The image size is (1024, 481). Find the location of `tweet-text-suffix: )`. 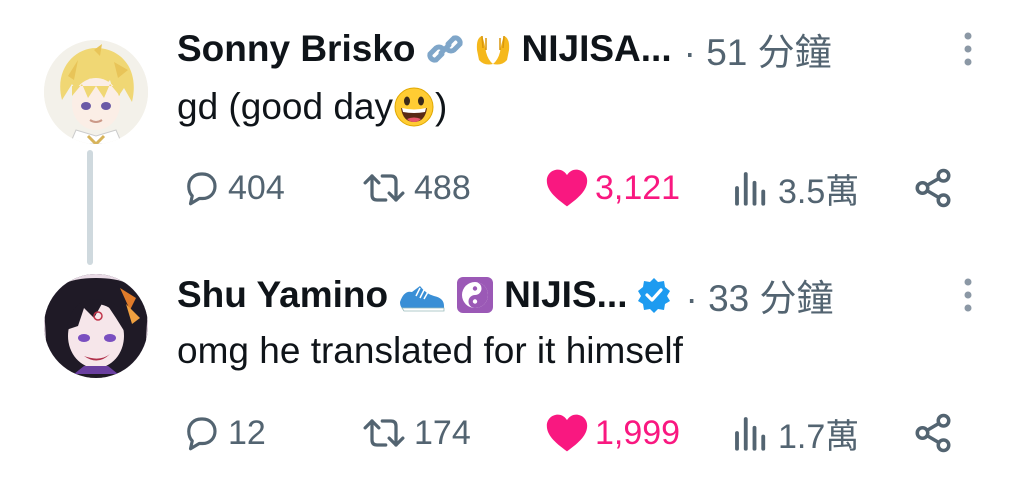

tweet-text-suffix: ) is located at coordinates (441, 106).